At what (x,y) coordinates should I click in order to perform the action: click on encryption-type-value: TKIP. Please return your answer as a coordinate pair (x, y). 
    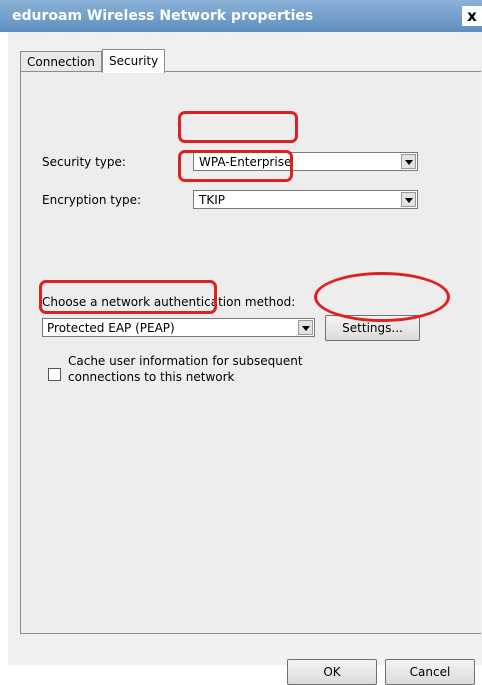
    Looking at the image, I should click on (212, 200).